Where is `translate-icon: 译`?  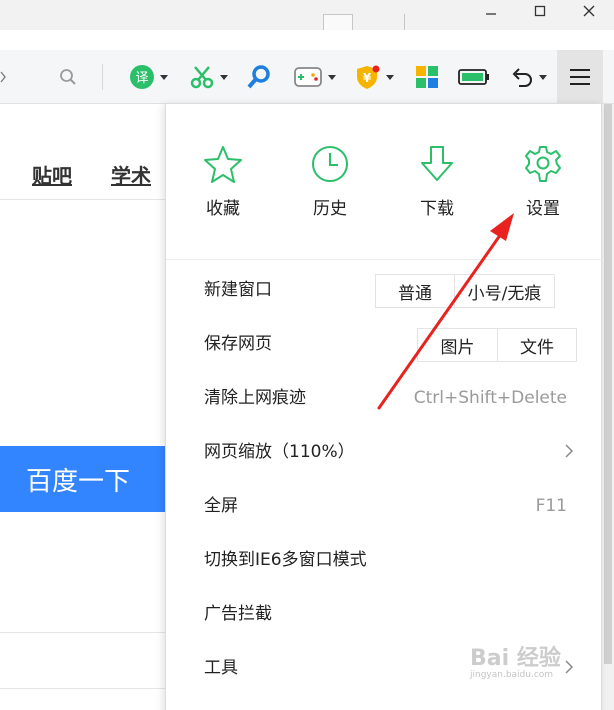 translate-icon: 译 is located at coordinates (141, 77).